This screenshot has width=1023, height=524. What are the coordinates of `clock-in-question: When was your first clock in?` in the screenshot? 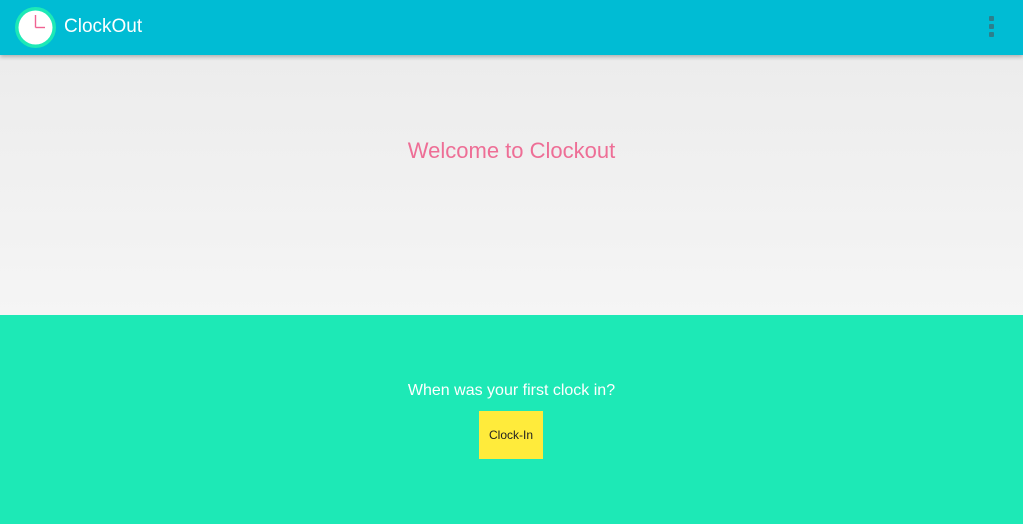 It's located at (511, 390).